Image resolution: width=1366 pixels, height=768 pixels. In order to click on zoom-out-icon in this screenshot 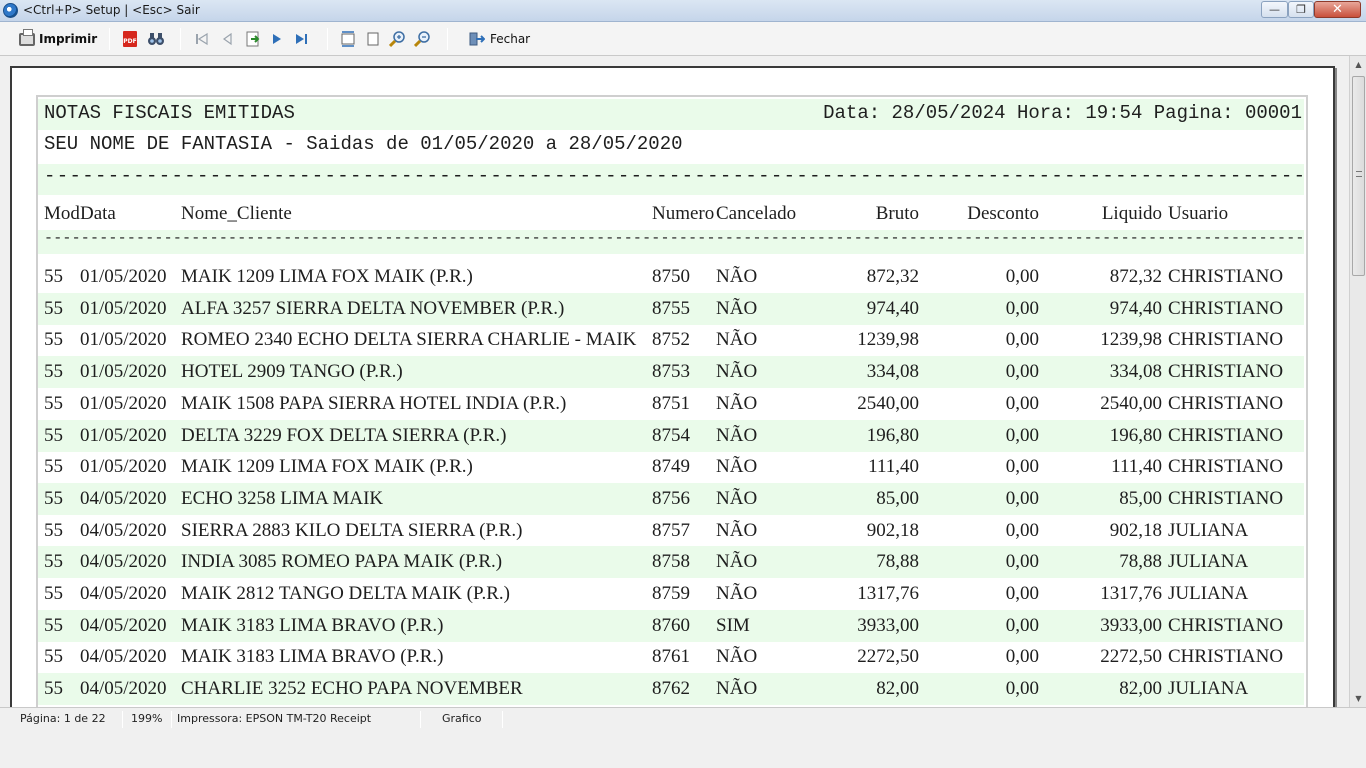, I will do `click(422, 39)`.